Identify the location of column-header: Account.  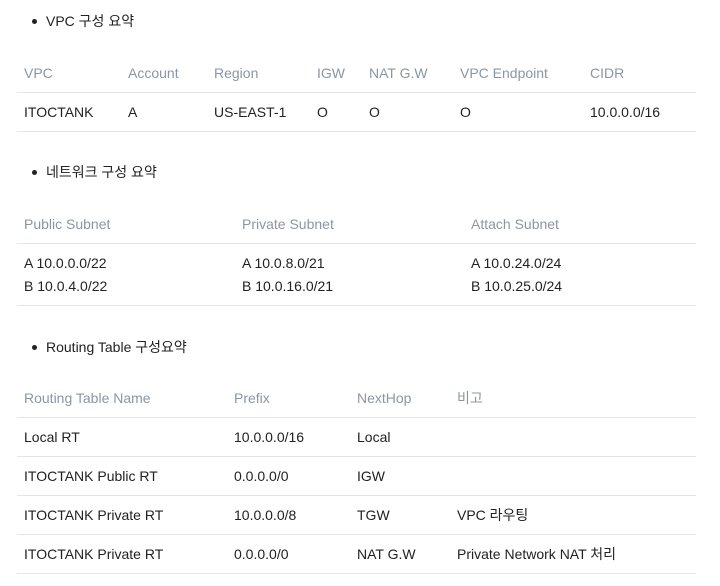
(164, 73).